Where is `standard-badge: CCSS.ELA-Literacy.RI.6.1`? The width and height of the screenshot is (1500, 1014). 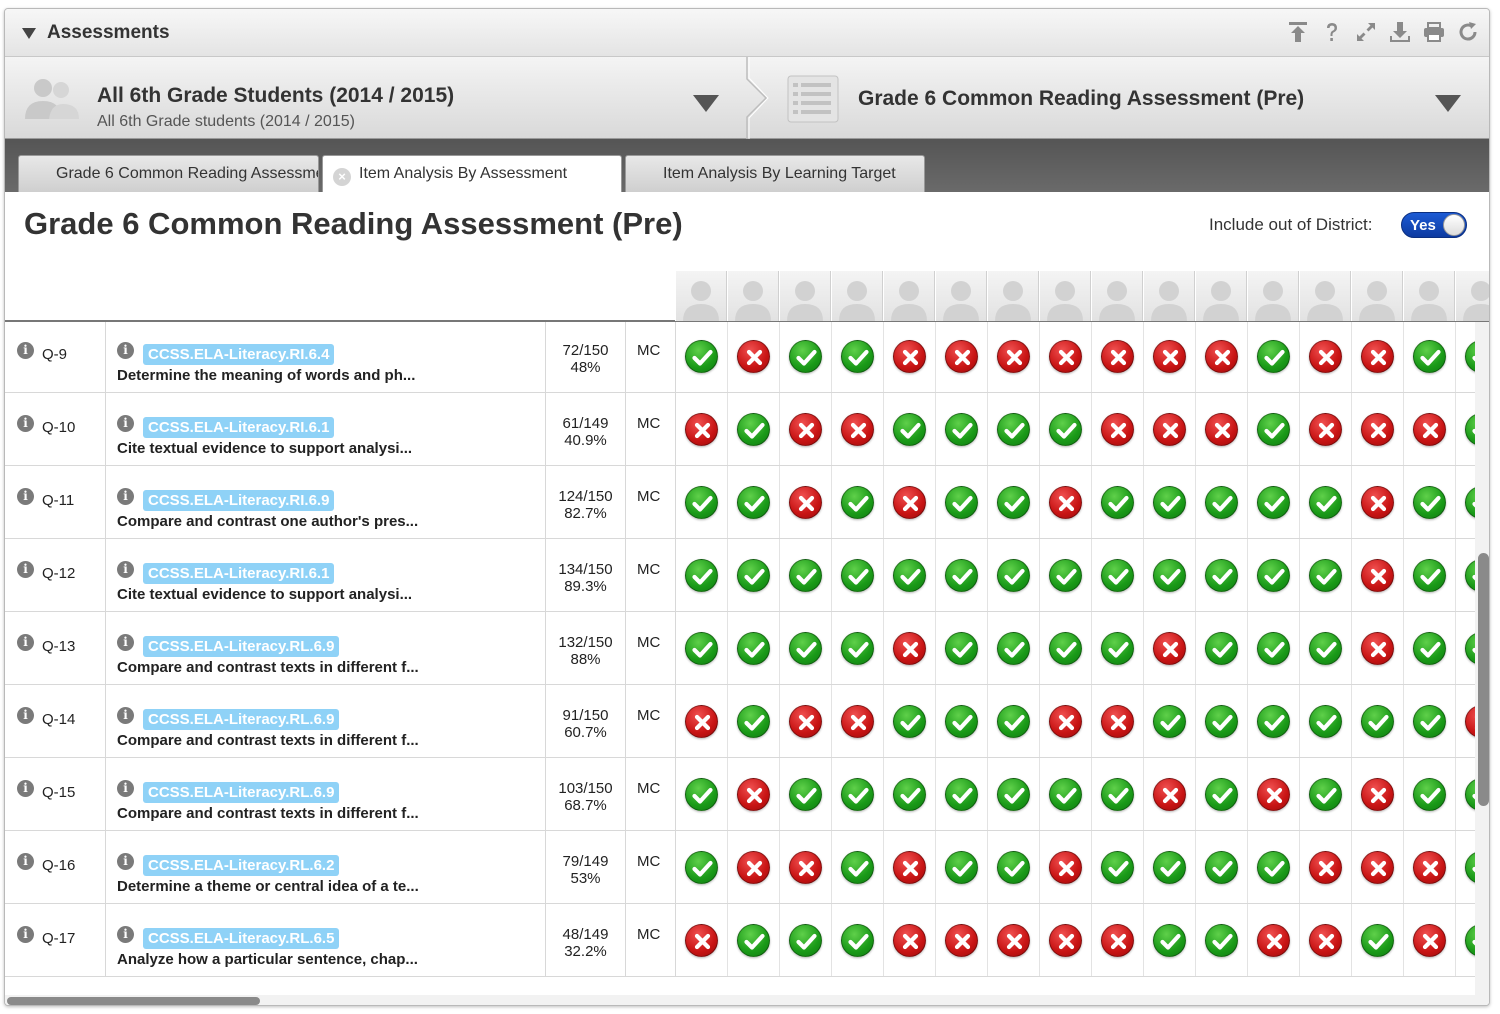 standard-badge: CCSS.ELA-Literacy.RI.6.1 is located at coordinates (239, 573).